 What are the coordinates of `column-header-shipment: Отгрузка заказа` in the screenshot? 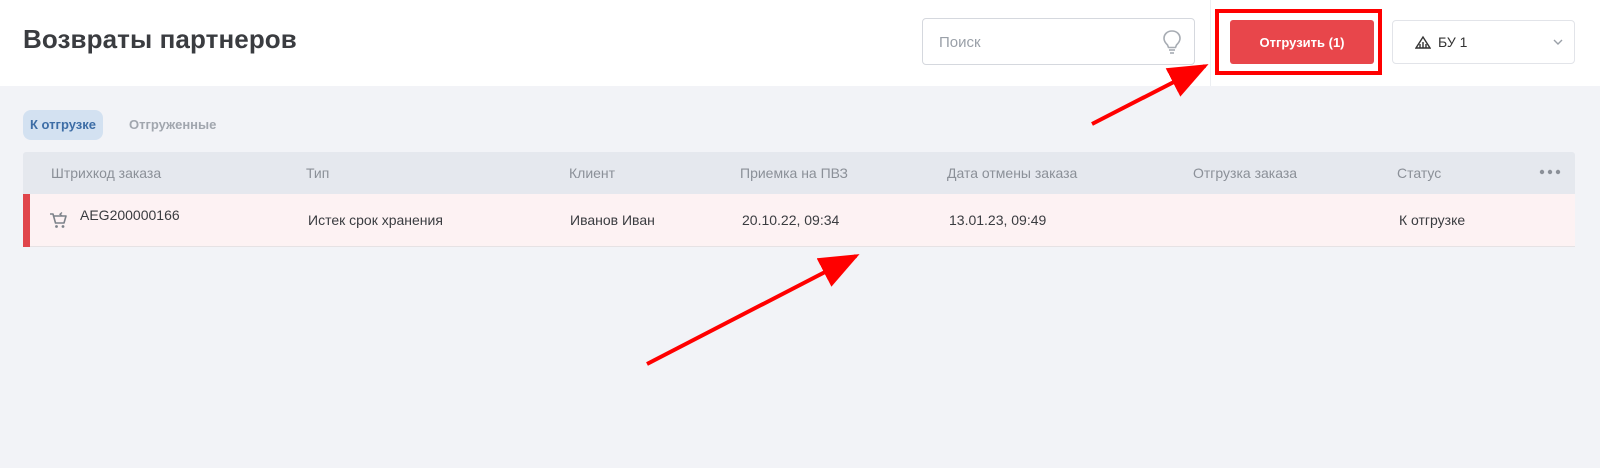 It's located at (1245, 173).